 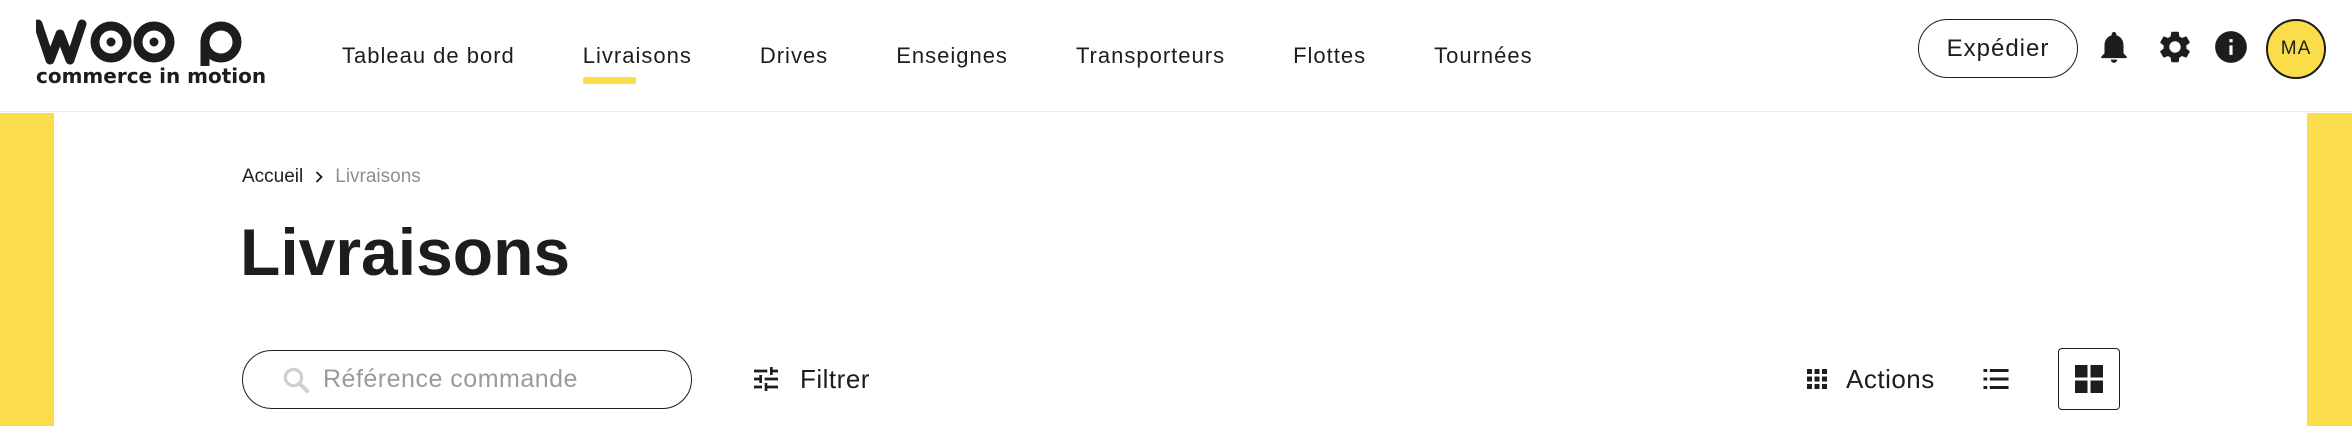 I want to click on actions-label: Actions, so click(x=1890, y=378).